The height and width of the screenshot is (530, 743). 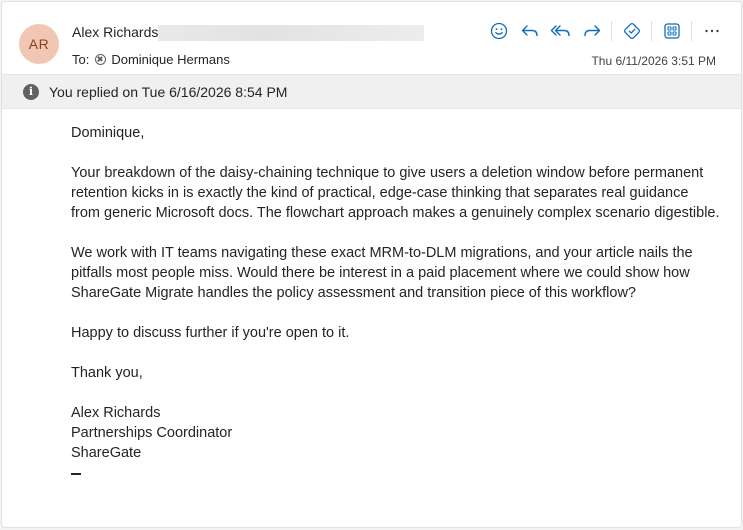 I want to click on recipient-name: Dominique Hermans, so click(x=170, y=59).